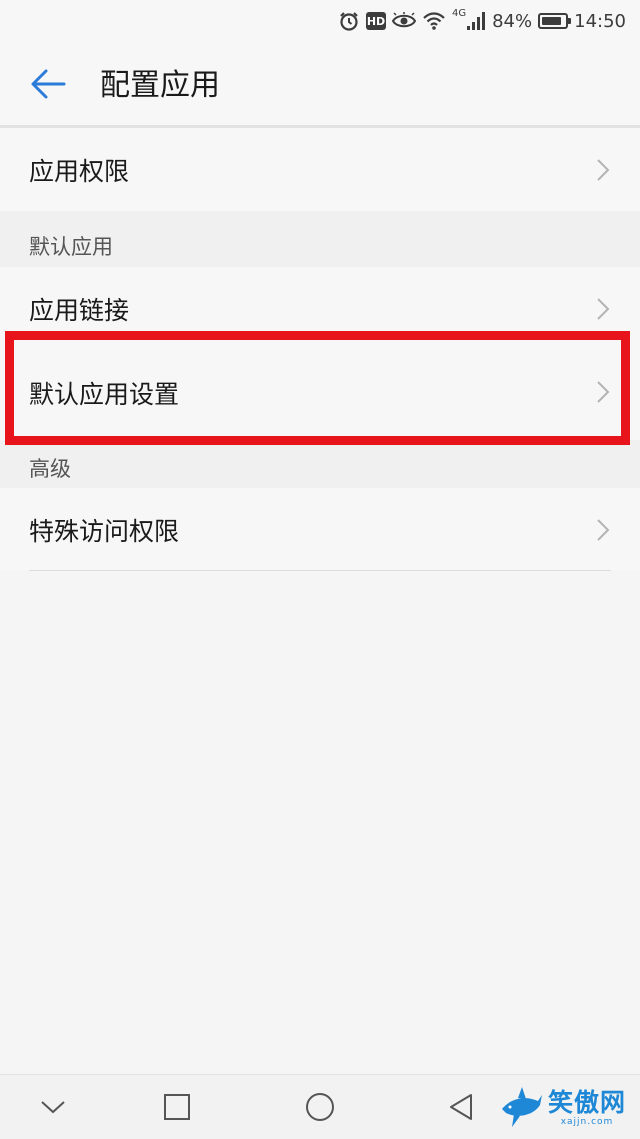 This screenshot has width=640, height=1139. I want to click on section-label: 高级, so click(50, 469).